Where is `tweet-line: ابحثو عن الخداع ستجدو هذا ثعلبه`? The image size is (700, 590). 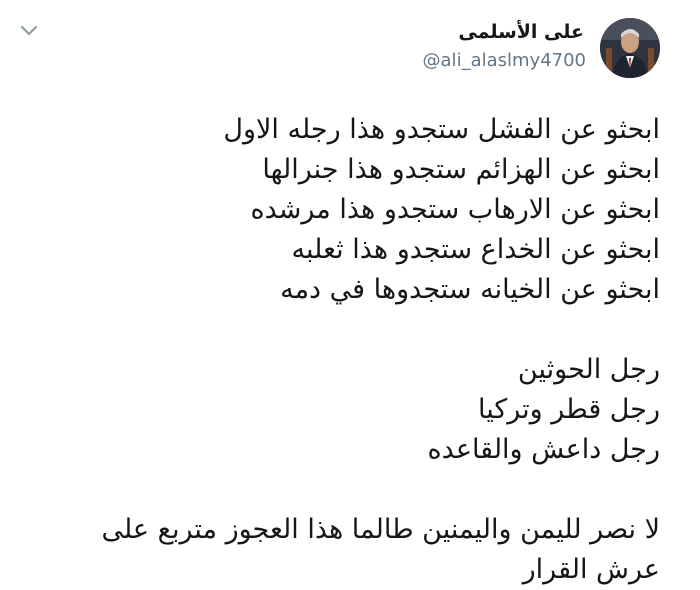 tweet-line: ابحثو عن الخداع ستجدو هذا ثعلبه is located at coordinates (475, 249).